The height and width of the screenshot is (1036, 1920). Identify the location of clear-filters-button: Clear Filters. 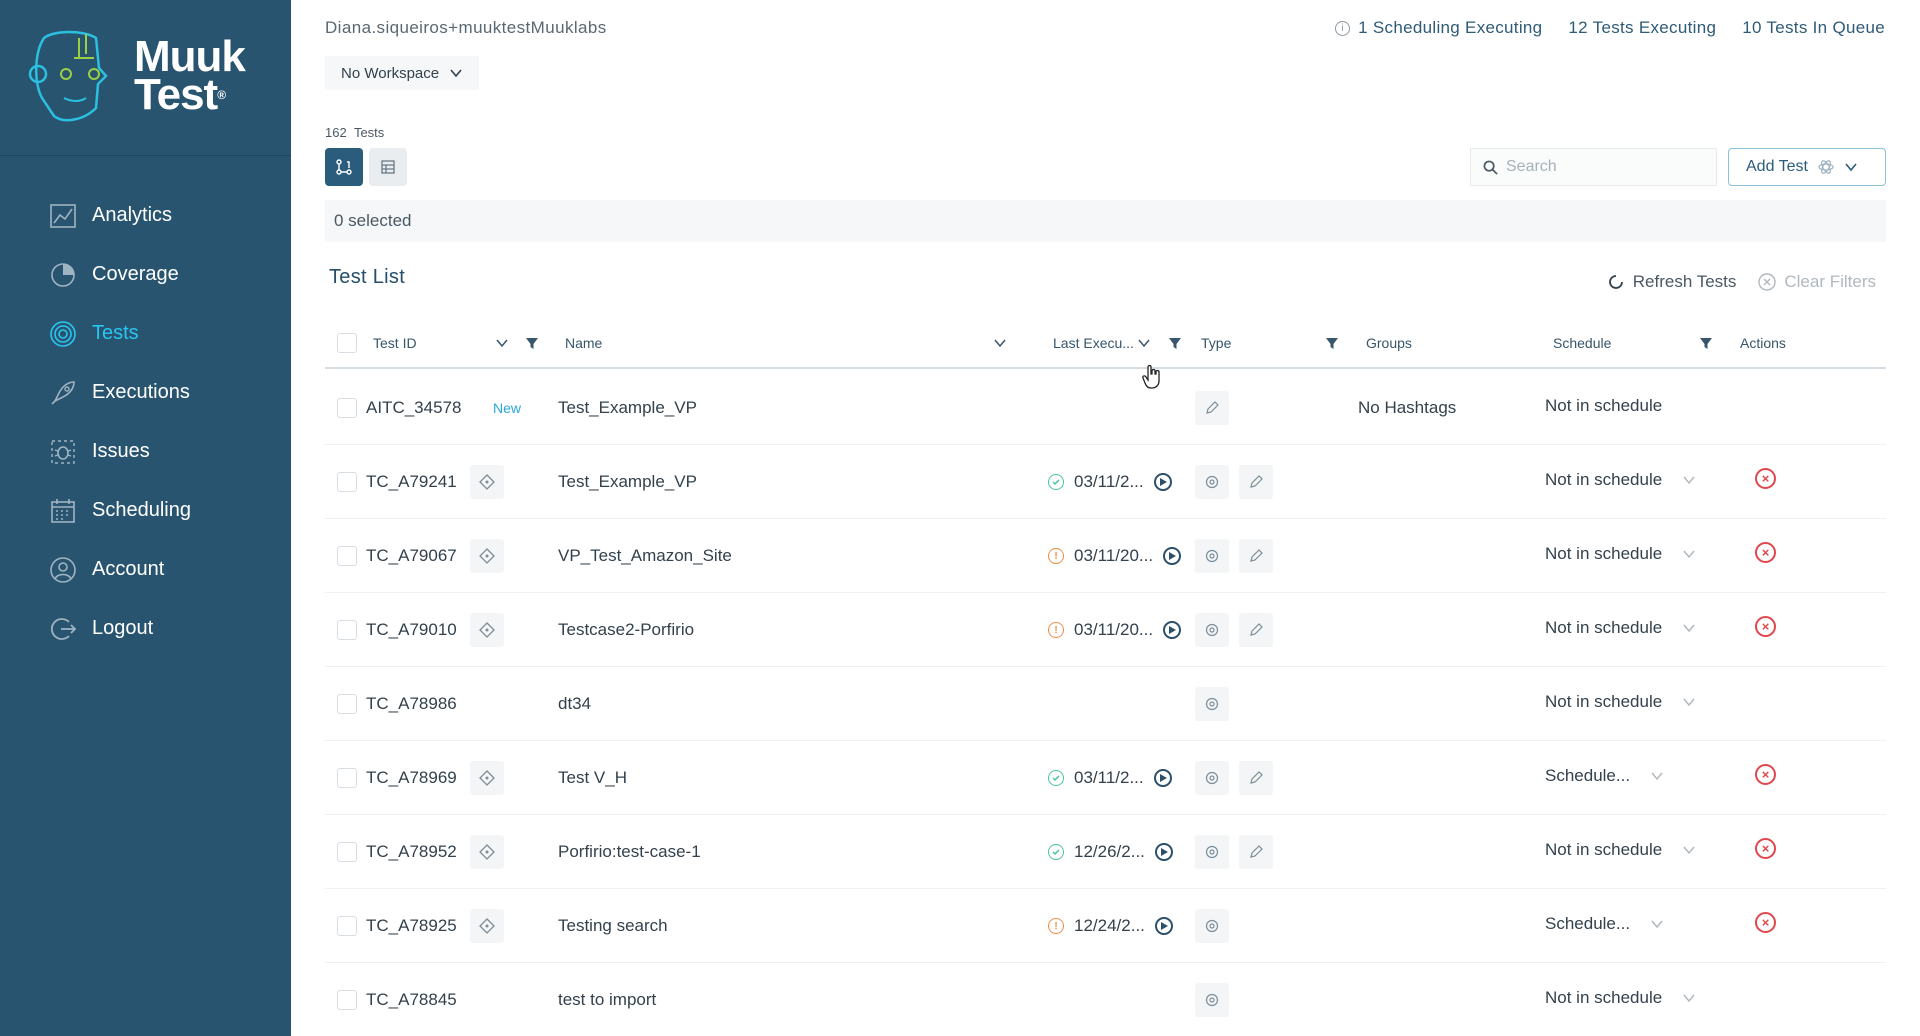
(1817, 282).